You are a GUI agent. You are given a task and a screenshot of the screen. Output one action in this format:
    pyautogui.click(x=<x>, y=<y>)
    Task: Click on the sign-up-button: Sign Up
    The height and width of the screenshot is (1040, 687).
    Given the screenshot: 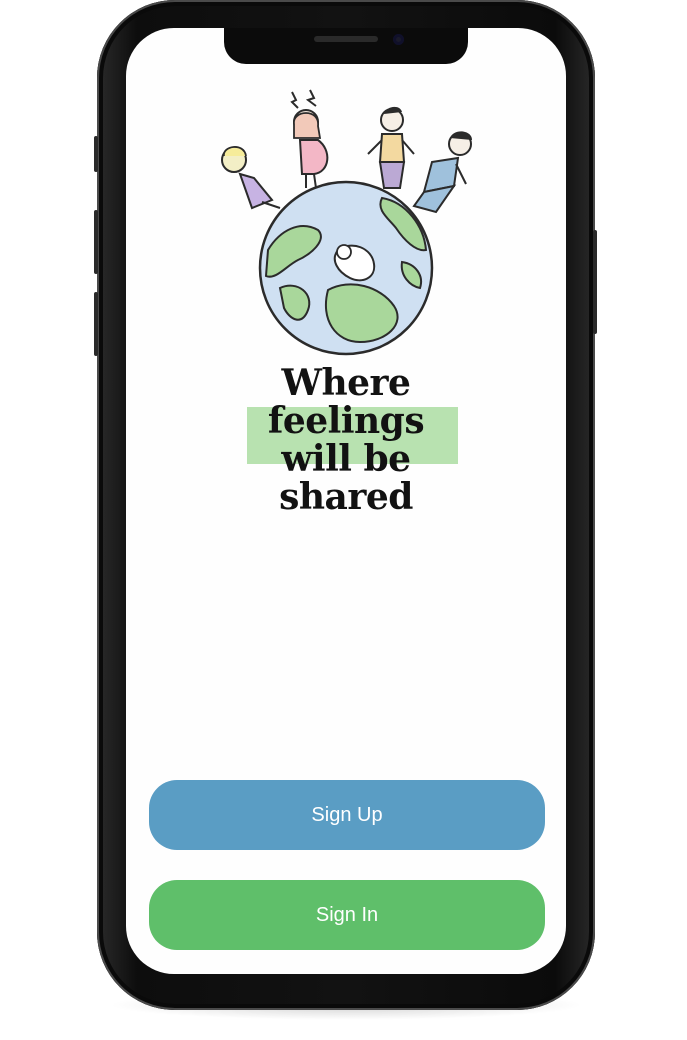 What is the action you would take?
    pyautogui.click(x=347, y=815)
    